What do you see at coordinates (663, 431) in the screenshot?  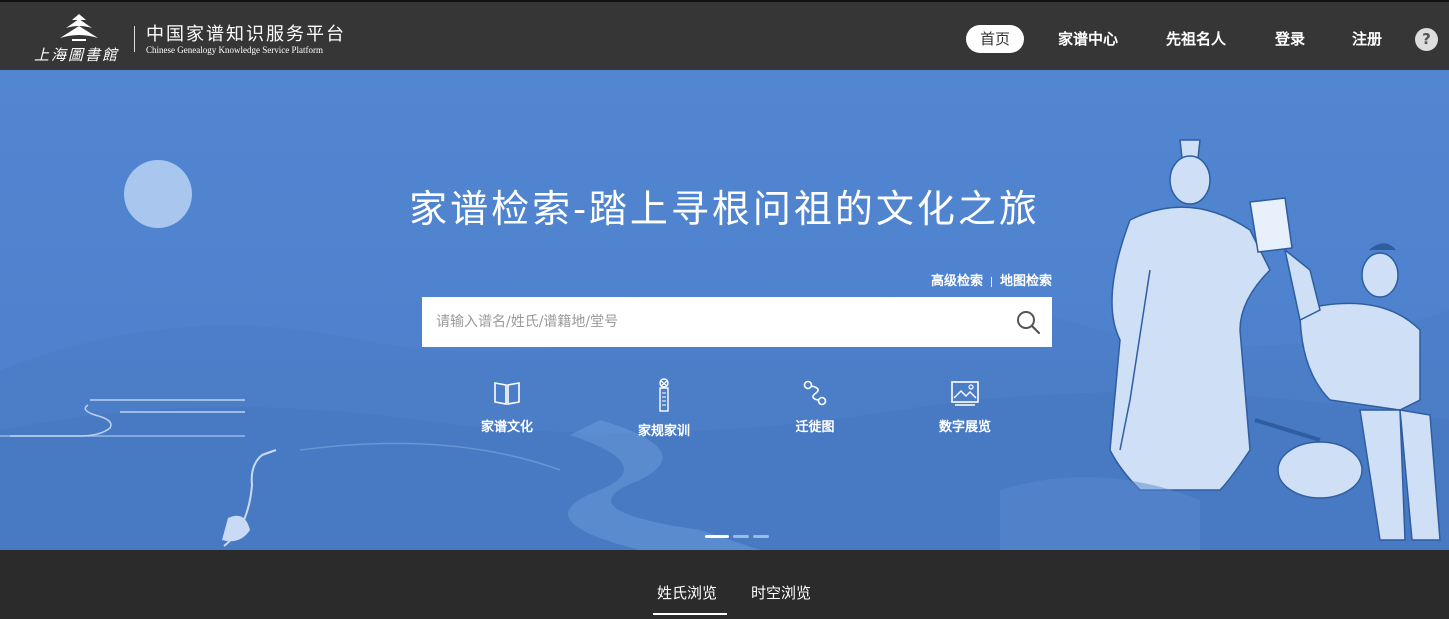 I see `quick-link-label: 家规家训` at bounding box center [663, 431].